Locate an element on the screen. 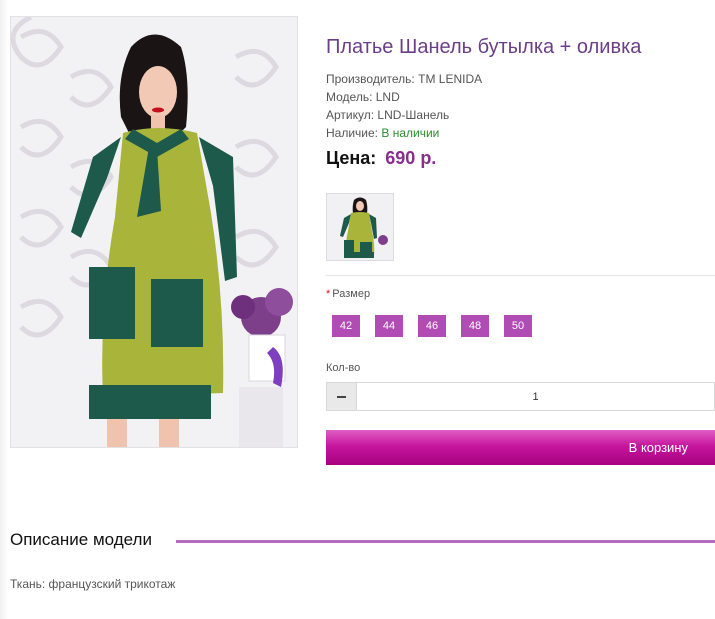  description-text: Ткань: французский трикотаж is located at coordinates (93, 584).